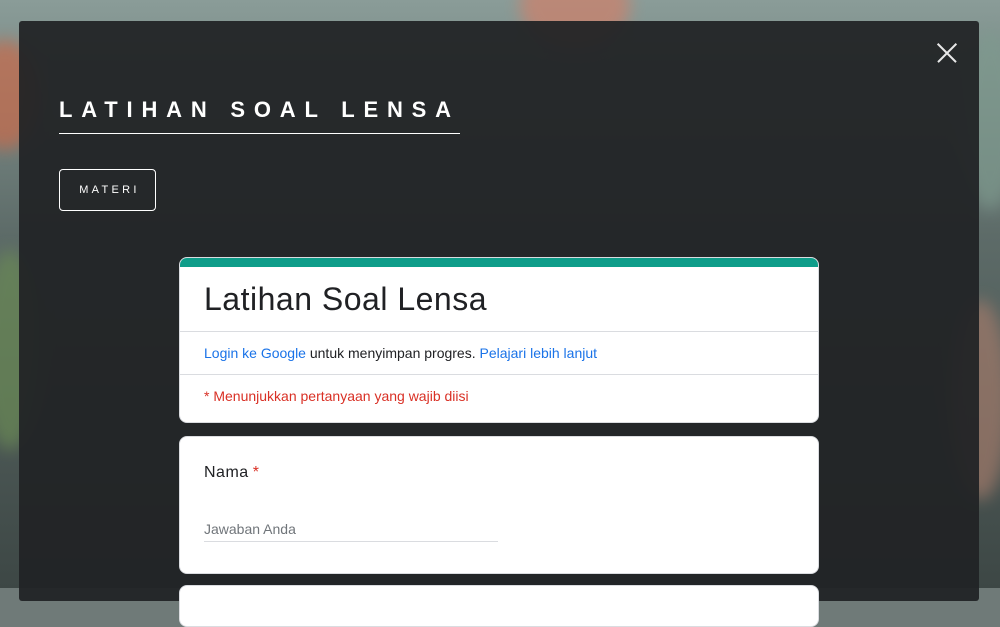  What do you see at coordinates (499, 606) in the screenshot?
I see `question-card` at bounding box center [499, 606].